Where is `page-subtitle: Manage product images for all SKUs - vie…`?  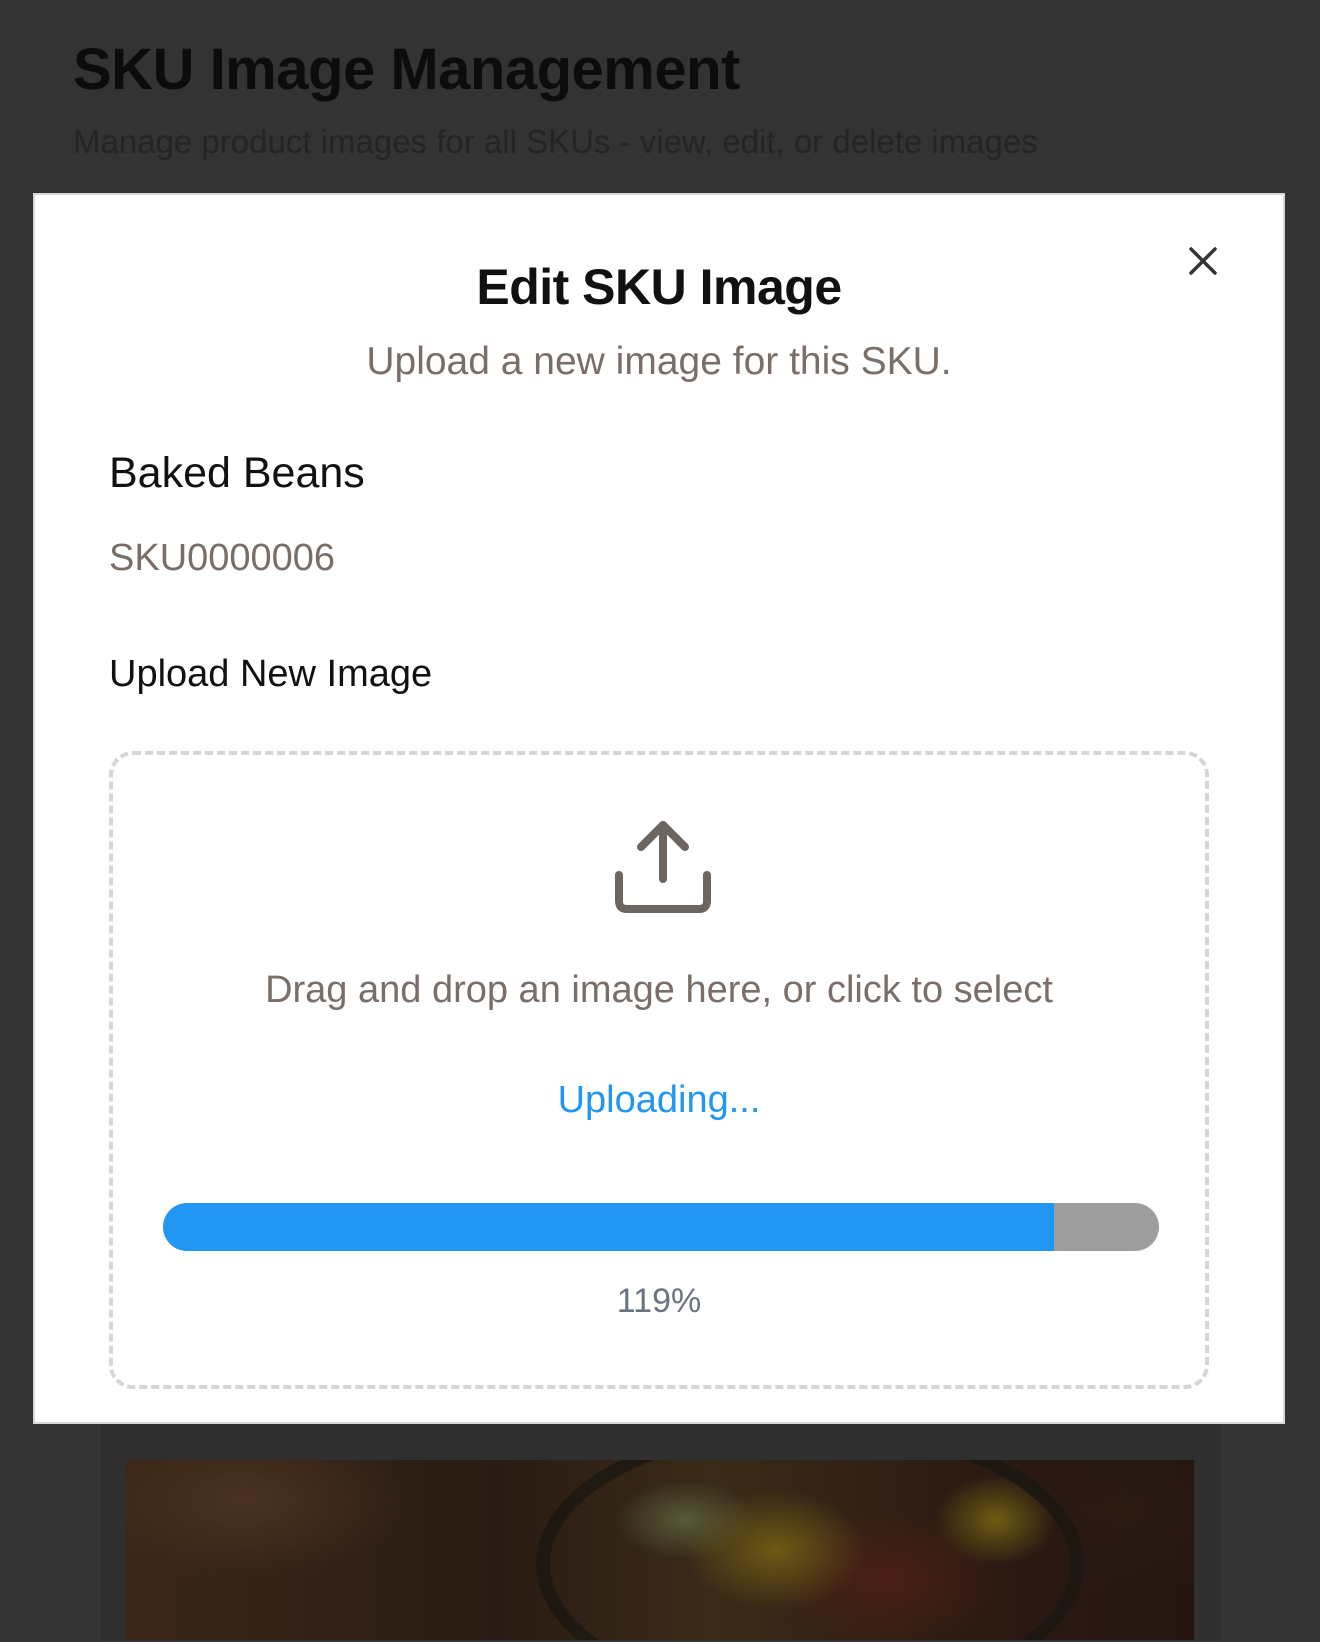
page-subtitle: Manage product images for all SKUs - vie… is located at coordinates (555, 141).